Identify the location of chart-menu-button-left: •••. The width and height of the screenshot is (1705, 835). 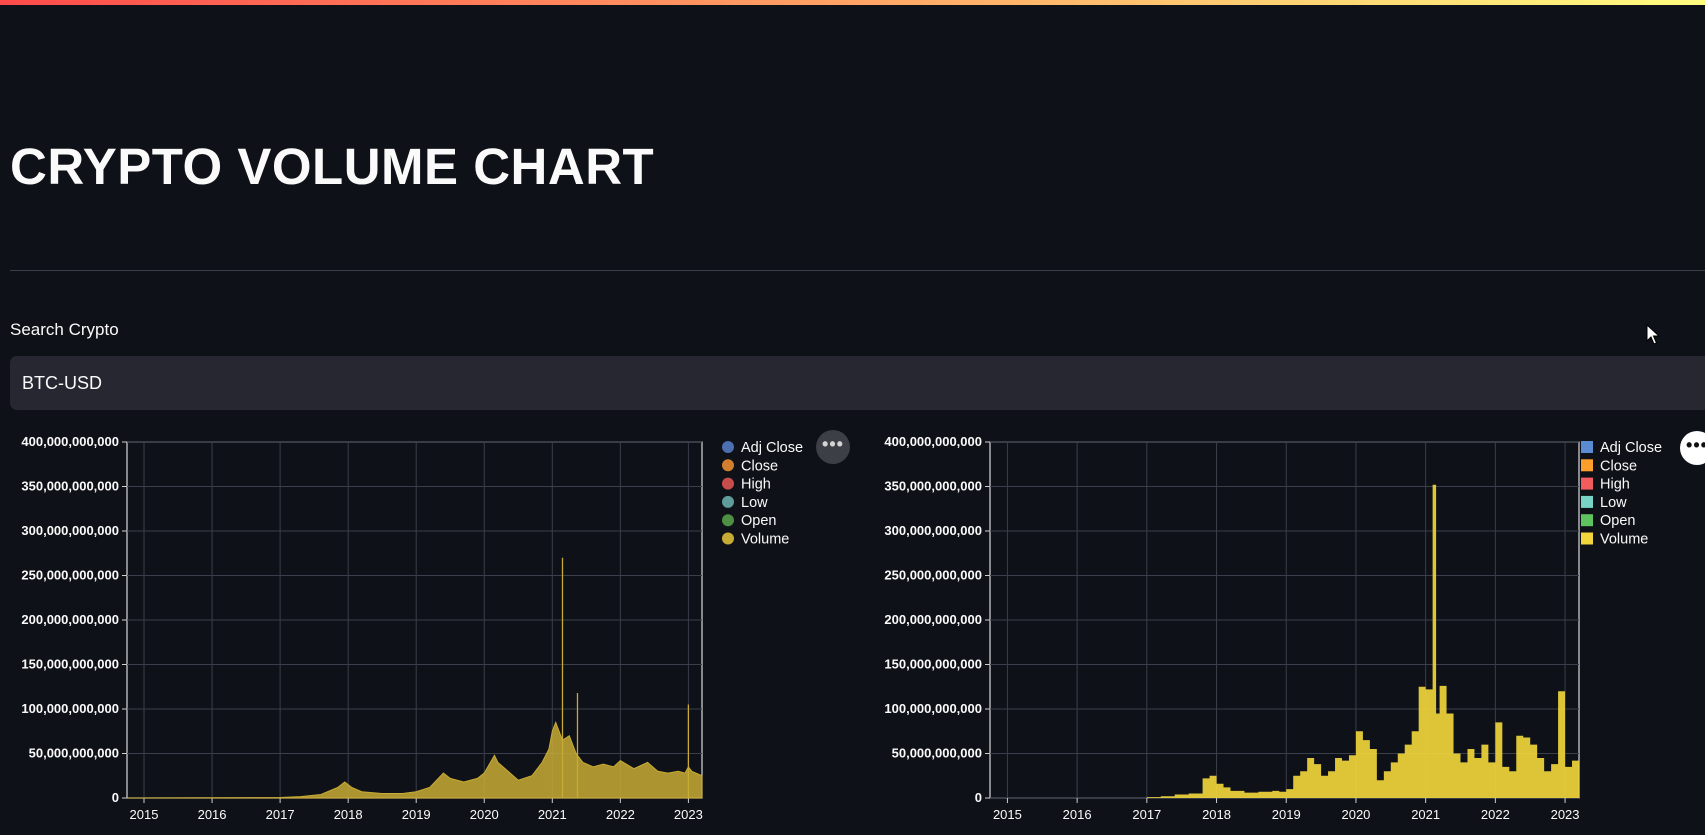
(833, 447).